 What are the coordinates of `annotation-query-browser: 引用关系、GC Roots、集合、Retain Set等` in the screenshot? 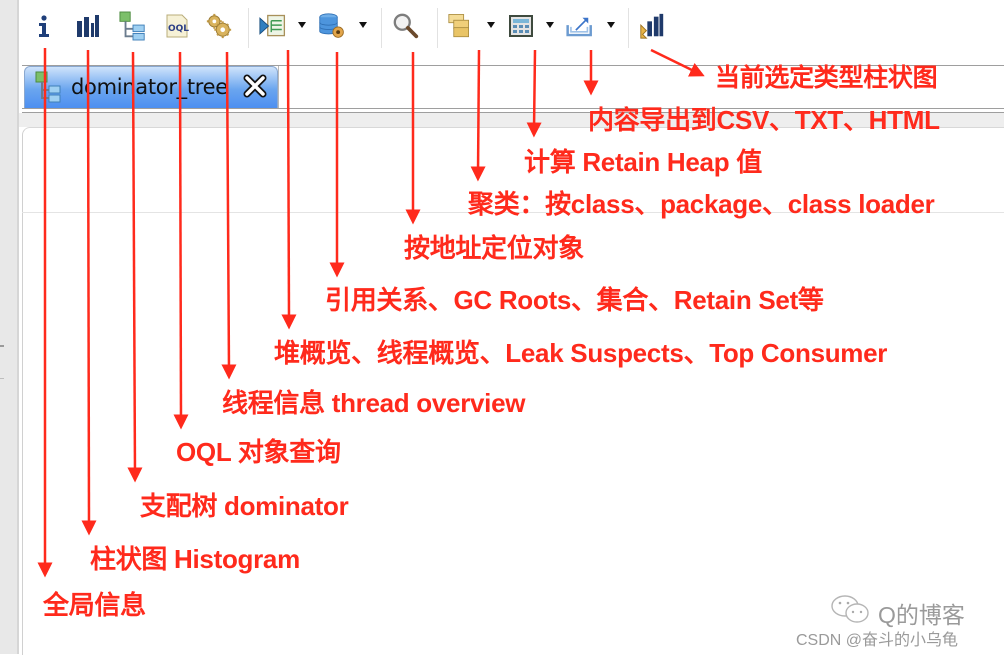 It's located at (574, 300).